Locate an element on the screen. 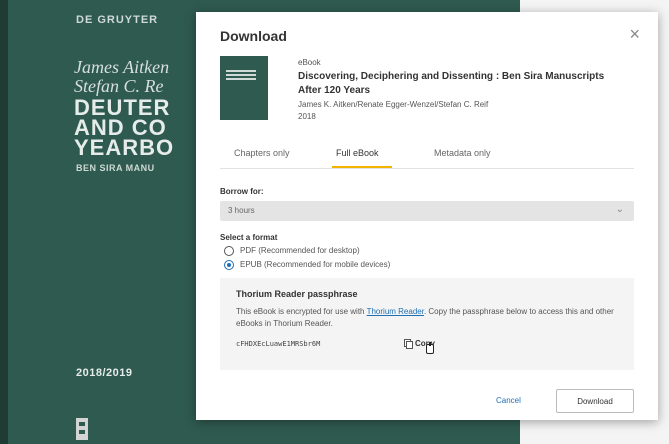  borrow-duration-select: 3 hours ⌄ is located at coordinates (427, 211).